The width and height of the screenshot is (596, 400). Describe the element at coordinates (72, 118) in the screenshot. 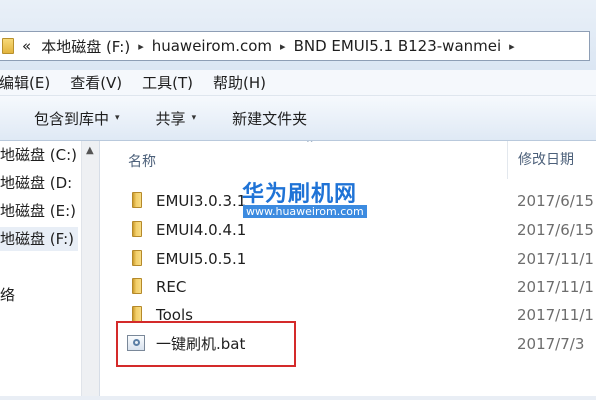

I see `include-in-library-label: 包含到库中` at that location.